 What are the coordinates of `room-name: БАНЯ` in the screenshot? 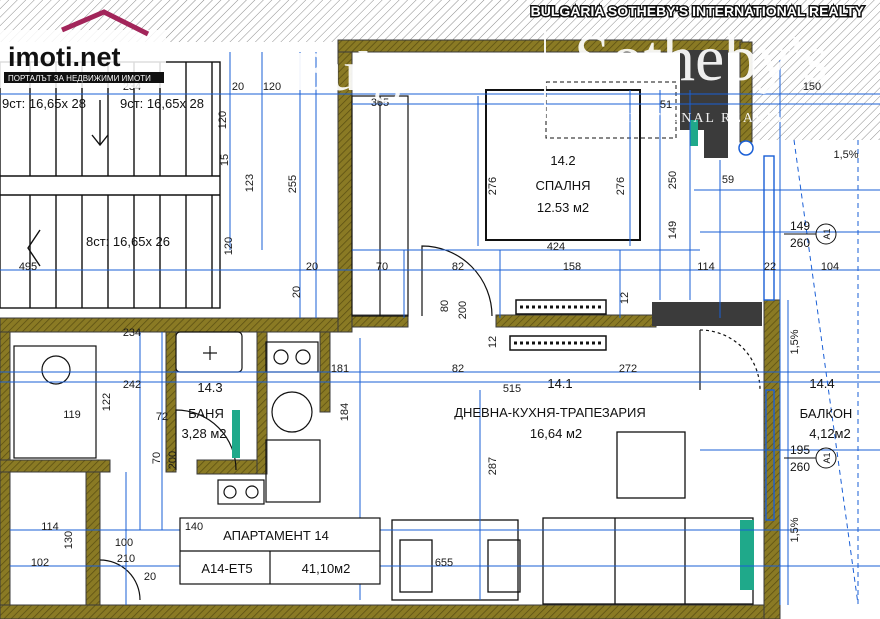 It's located at (206, 413).